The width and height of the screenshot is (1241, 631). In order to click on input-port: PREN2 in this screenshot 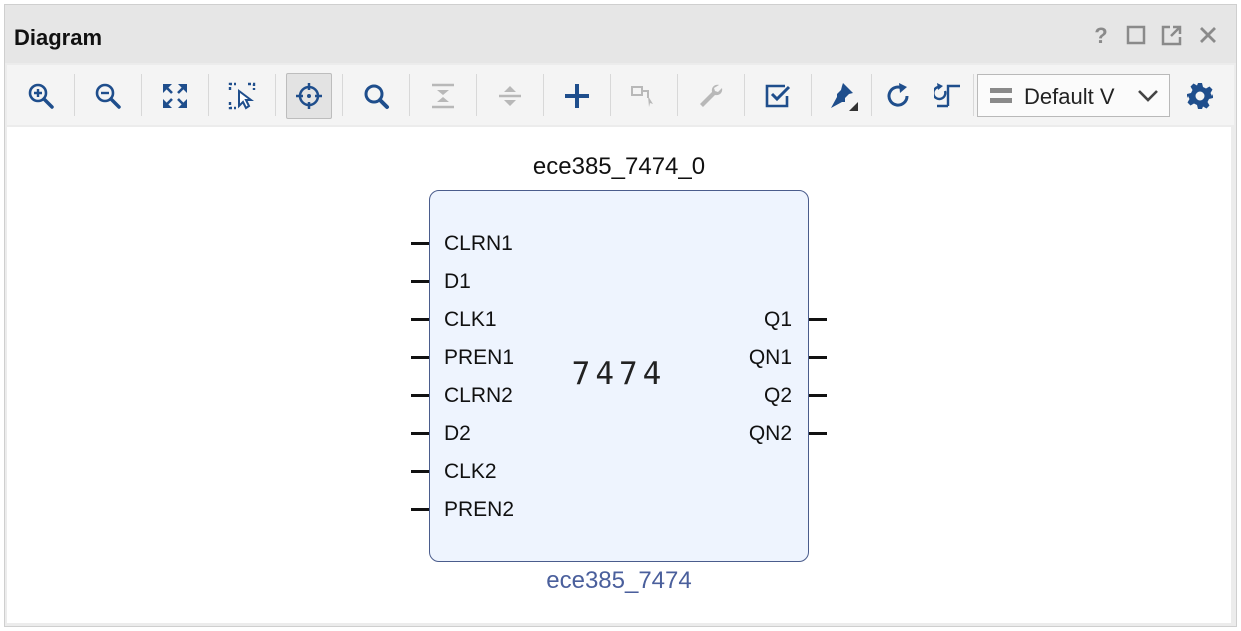, I will do `click(511, 510)`.